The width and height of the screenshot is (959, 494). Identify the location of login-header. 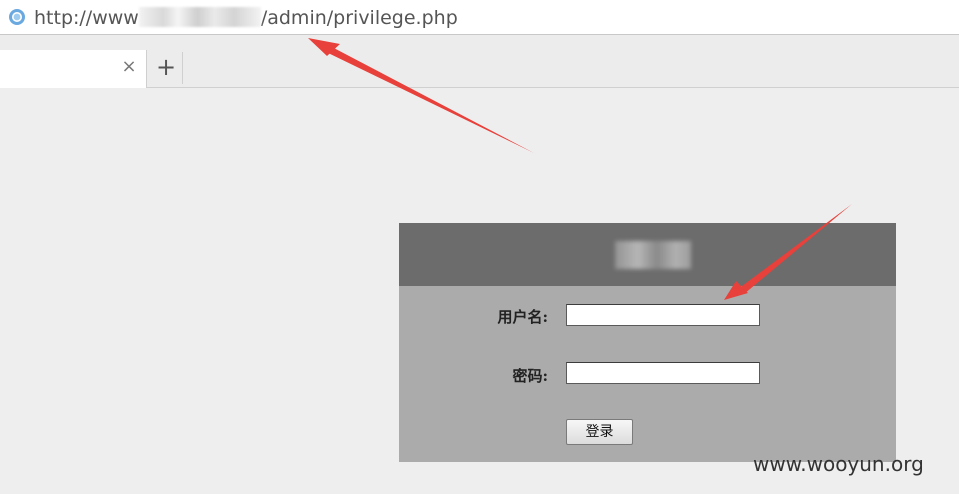
(647, 254).